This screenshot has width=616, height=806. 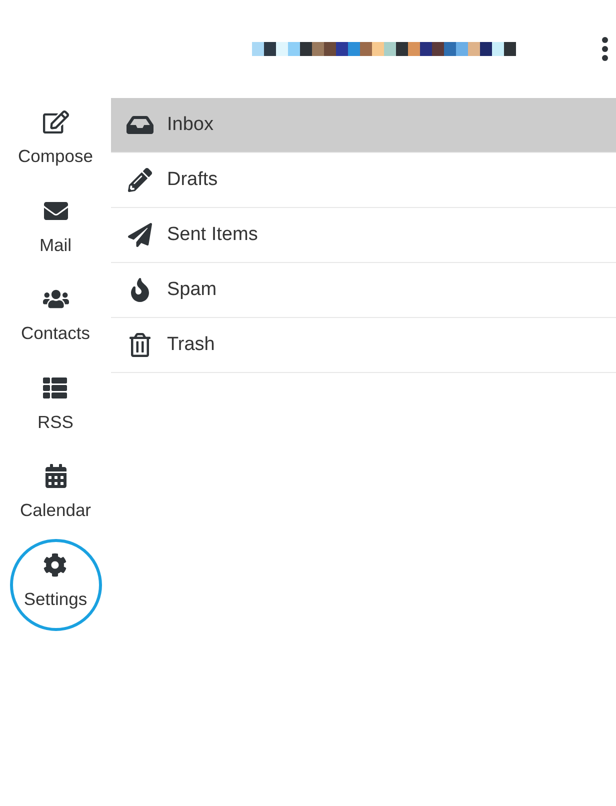 What do you see at coordinates (55, 122) in the screenshot?
I see `edit-icon` at bounding box center [55, 122].